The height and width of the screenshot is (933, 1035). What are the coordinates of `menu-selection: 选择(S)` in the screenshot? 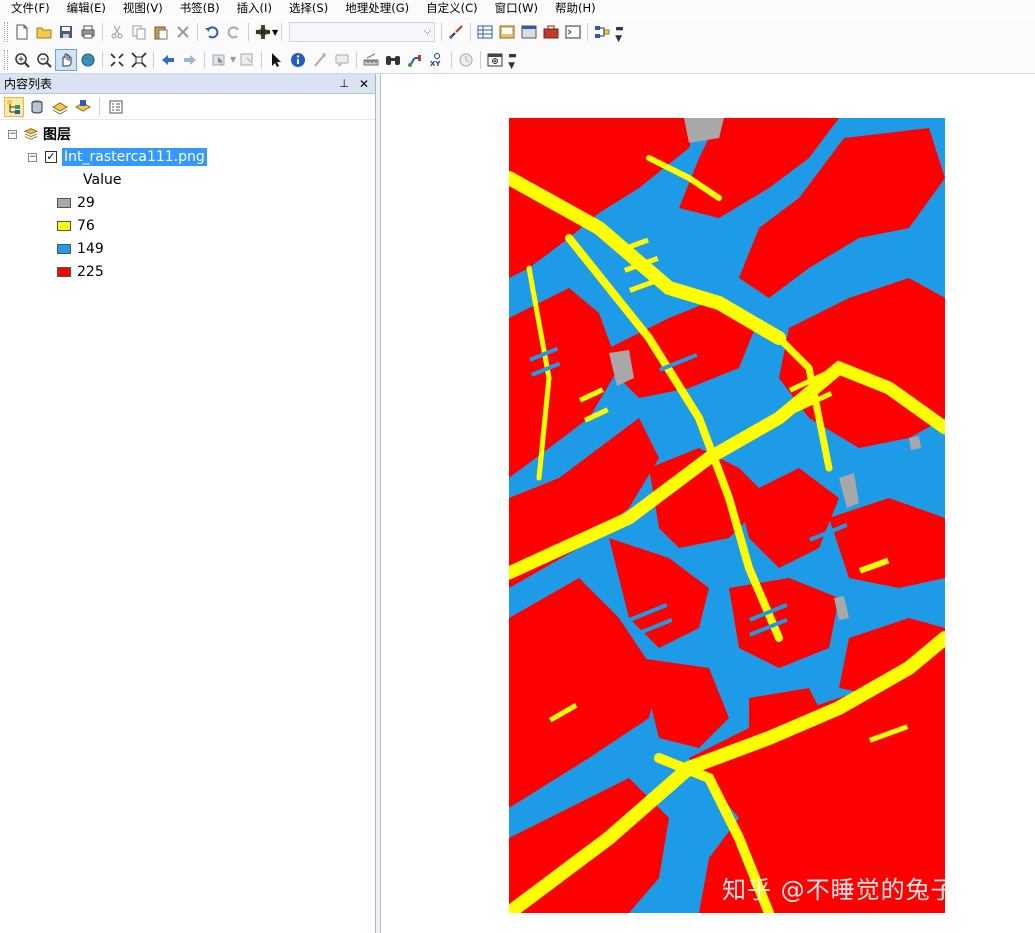 It's located at (306, 8).